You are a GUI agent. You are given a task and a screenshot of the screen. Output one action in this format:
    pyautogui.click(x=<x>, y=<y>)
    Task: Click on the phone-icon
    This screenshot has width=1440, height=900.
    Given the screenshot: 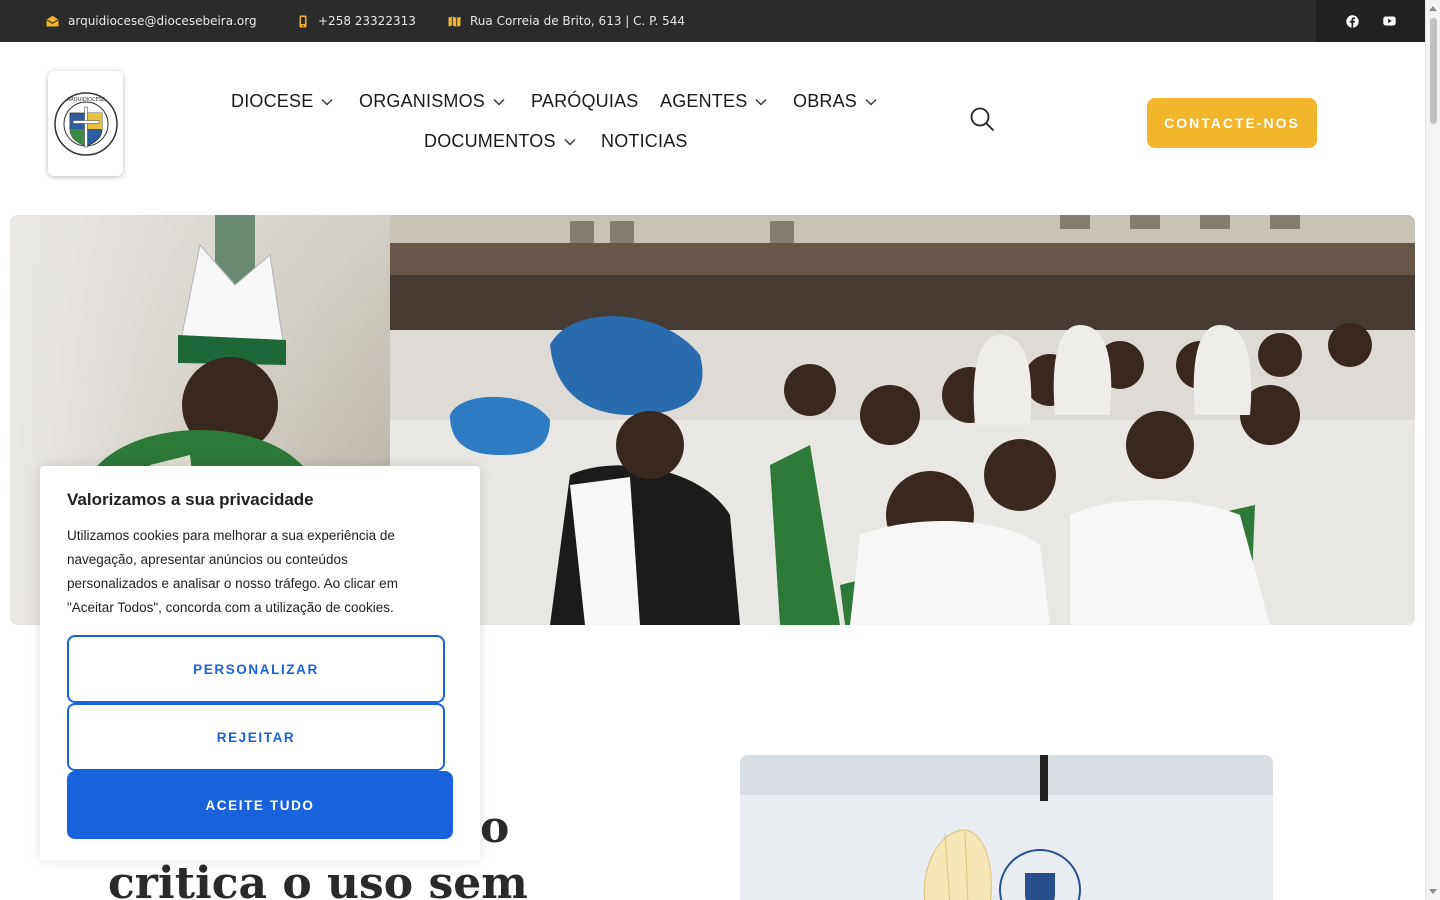 What is the action you would take?
    pyautogui.click(x=302, y=21)
    